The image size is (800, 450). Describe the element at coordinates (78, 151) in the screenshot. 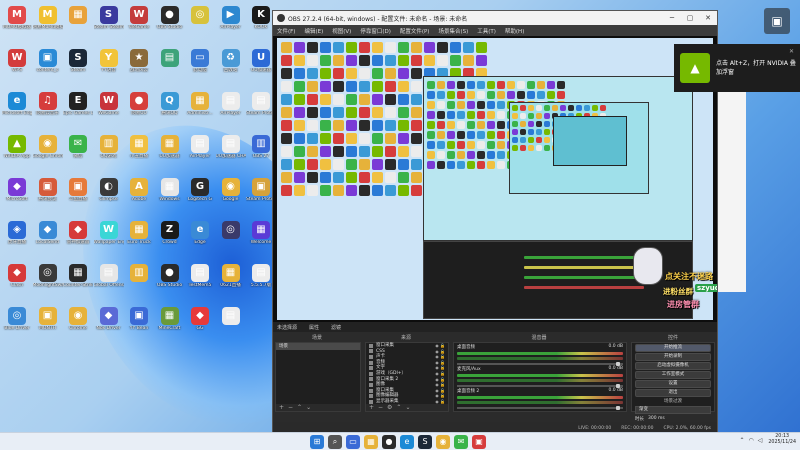

I see `desktop-icon: ✉ 微信` at that location.